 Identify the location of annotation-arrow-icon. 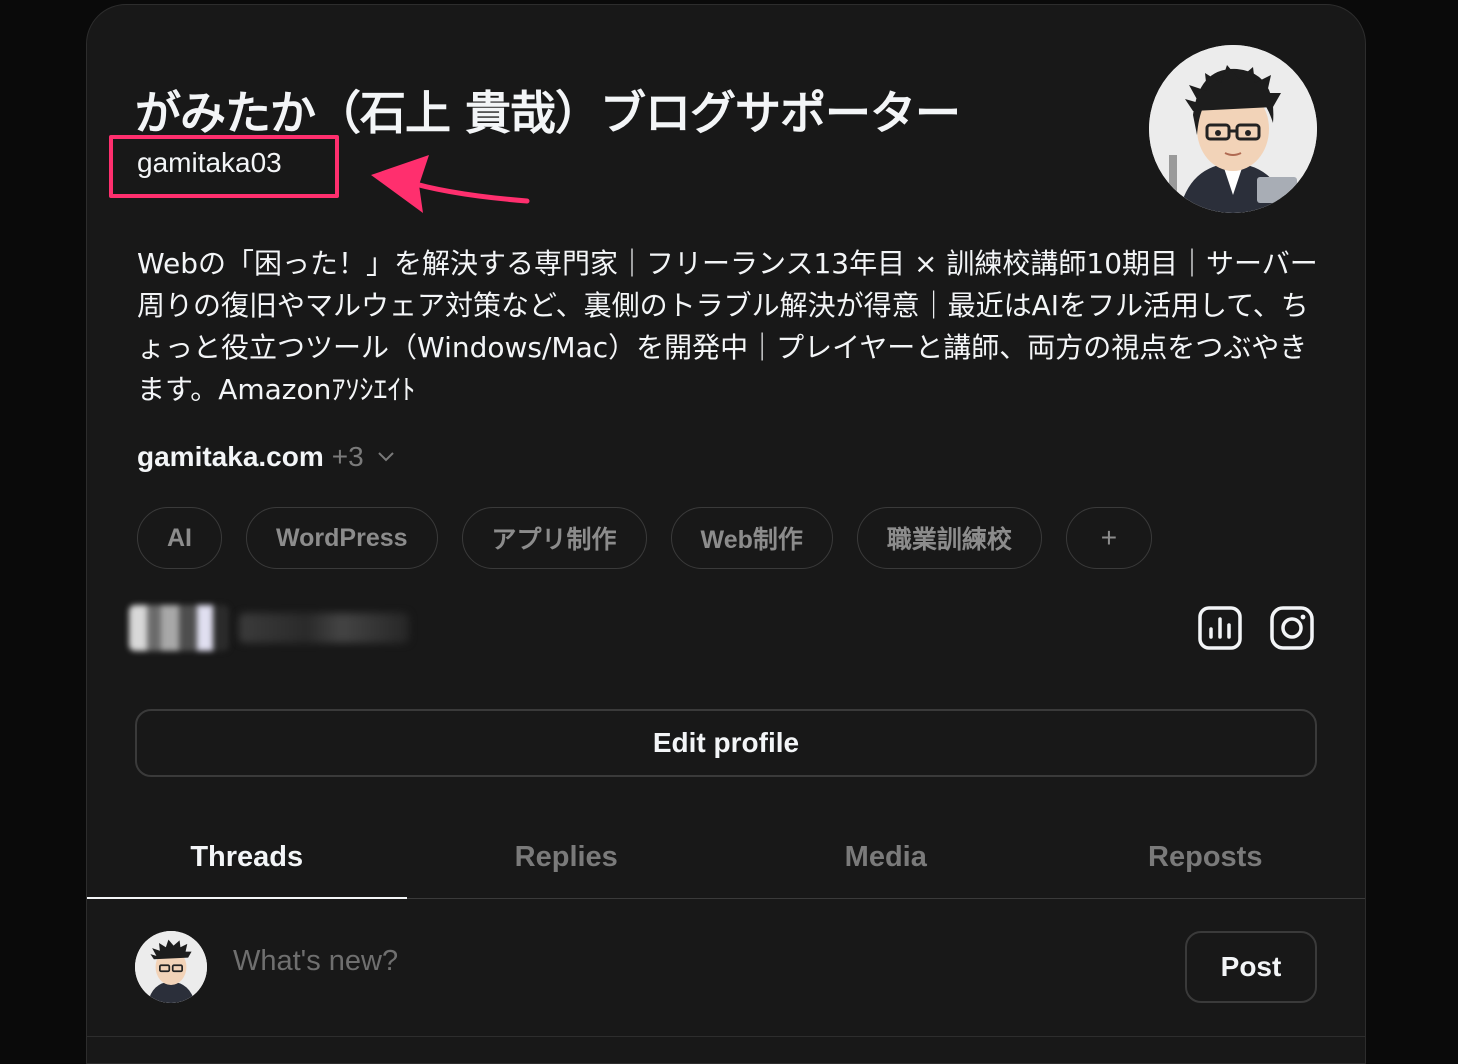
(450, 184).